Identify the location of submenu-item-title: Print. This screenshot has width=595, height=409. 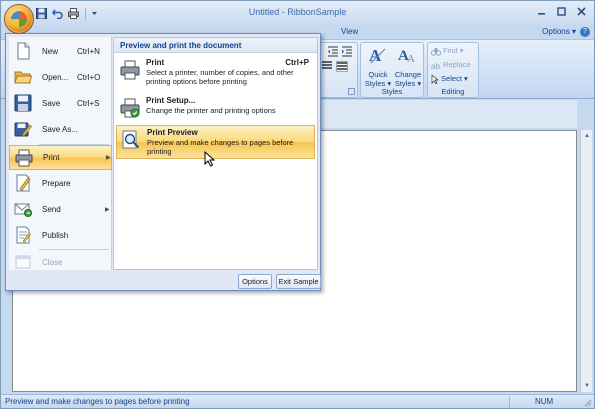
(155, 62).